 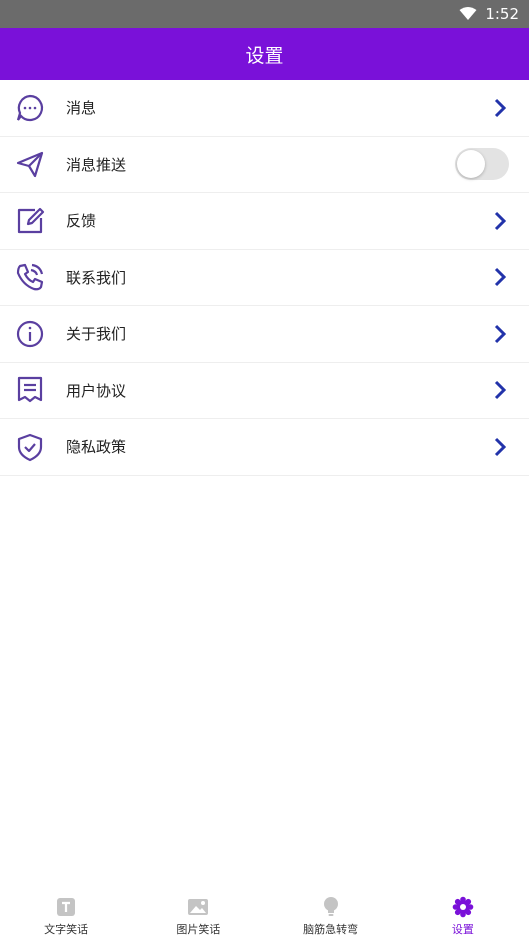 I want to click on settings-item-push: 消息推送, so click(x=264, y=165).